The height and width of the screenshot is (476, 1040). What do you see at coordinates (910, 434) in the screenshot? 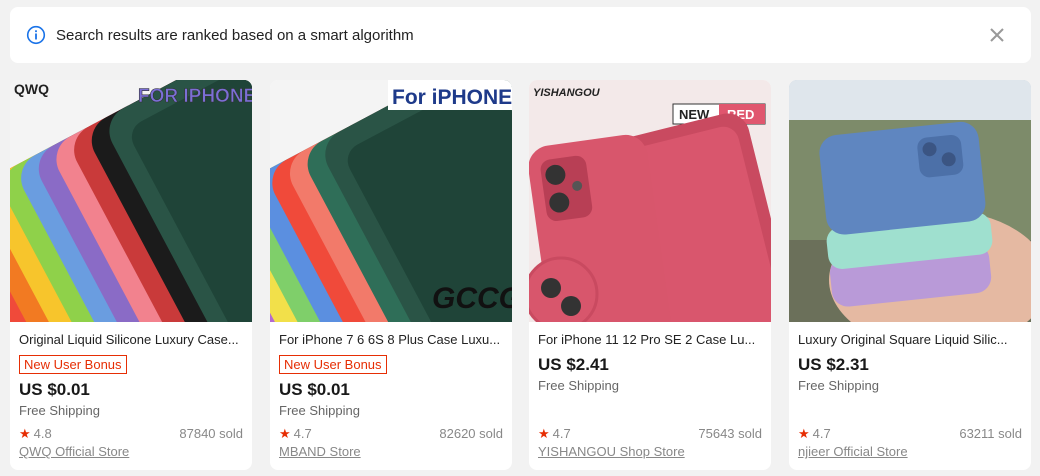
I see `product-meta: ★ 4.7 63211 sold` at bounding box center [910, 434].